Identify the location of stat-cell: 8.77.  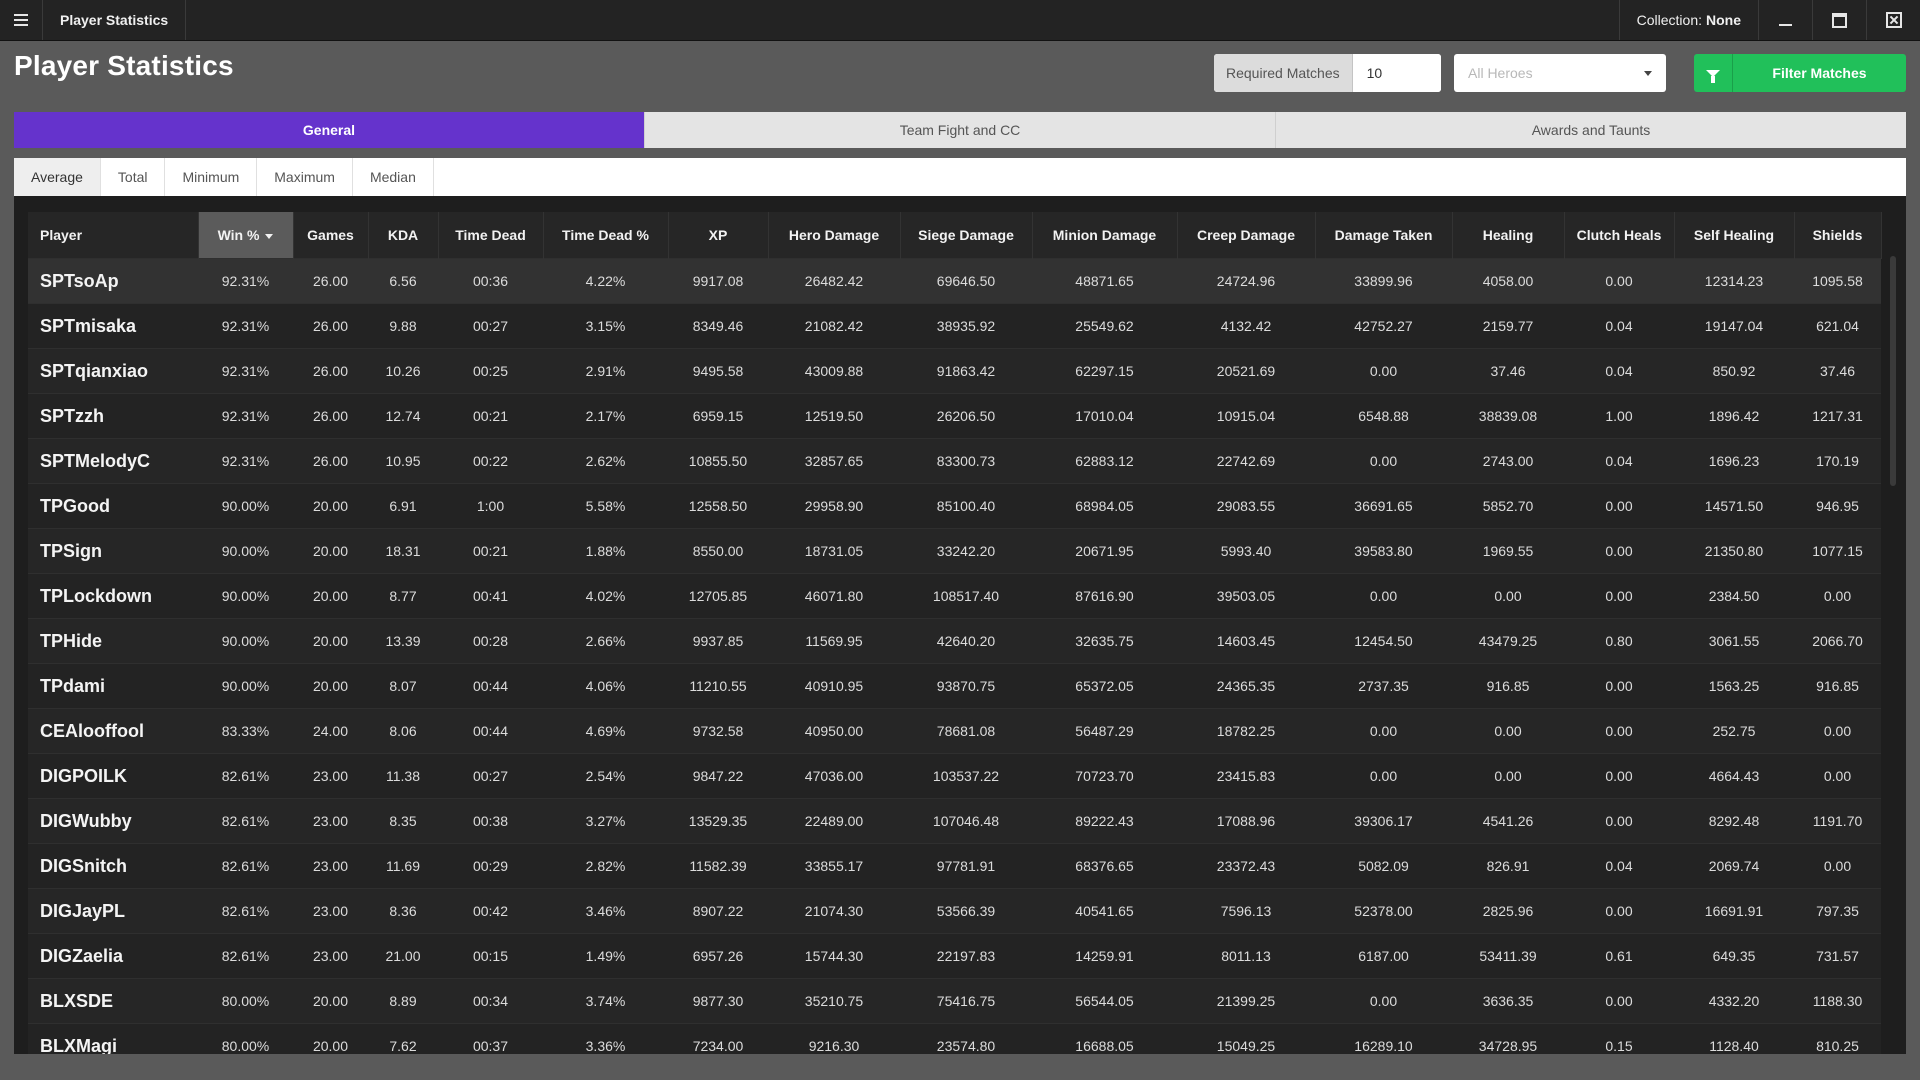
(403, 596).